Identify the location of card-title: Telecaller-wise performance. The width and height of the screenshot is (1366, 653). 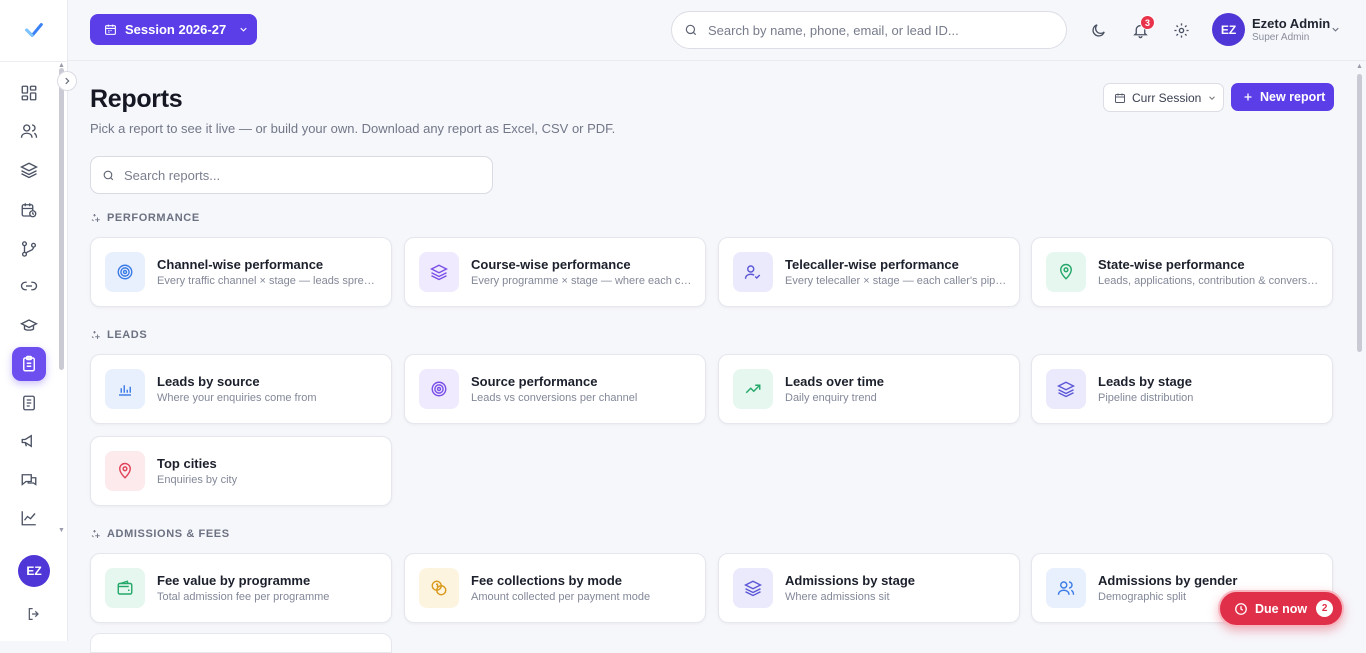
(872, 264).